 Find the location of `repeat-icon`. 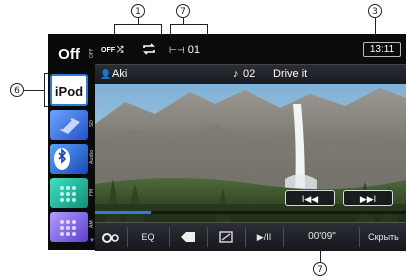

repeat-icon is located at coordinates (149, 49).